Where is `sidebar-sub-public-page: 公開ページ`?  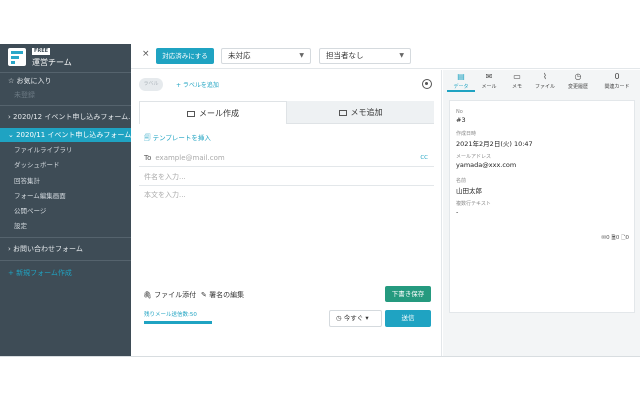
sidebar-sub-public-page: 公開ページ is located at coordinates (65, 211).